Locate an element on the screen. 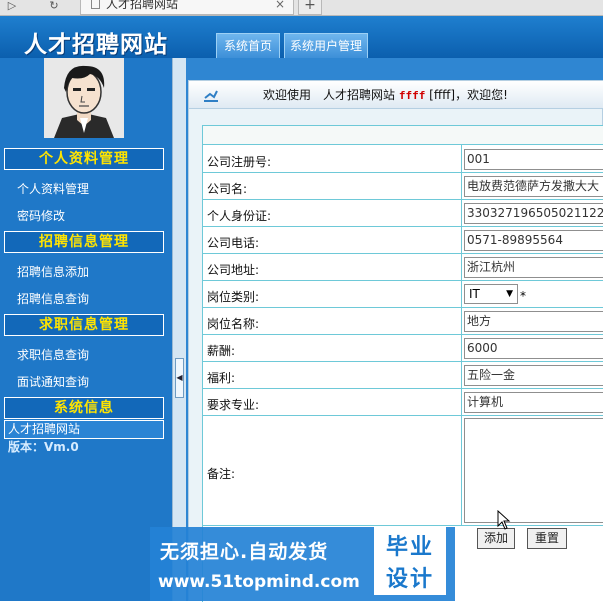  company-reg-field: 001 is located at coordinates (533, 159).